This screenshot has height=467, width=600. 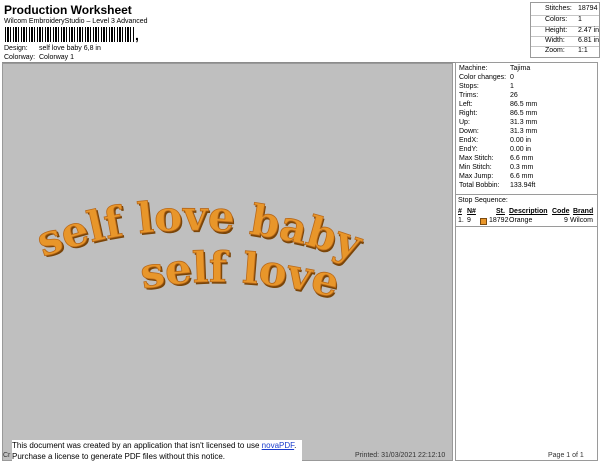 What do you see at coordinates (70, 48) in the screenshot?
I see `design-value: self love baby 6,8 in` at bounding box center [70, 48].